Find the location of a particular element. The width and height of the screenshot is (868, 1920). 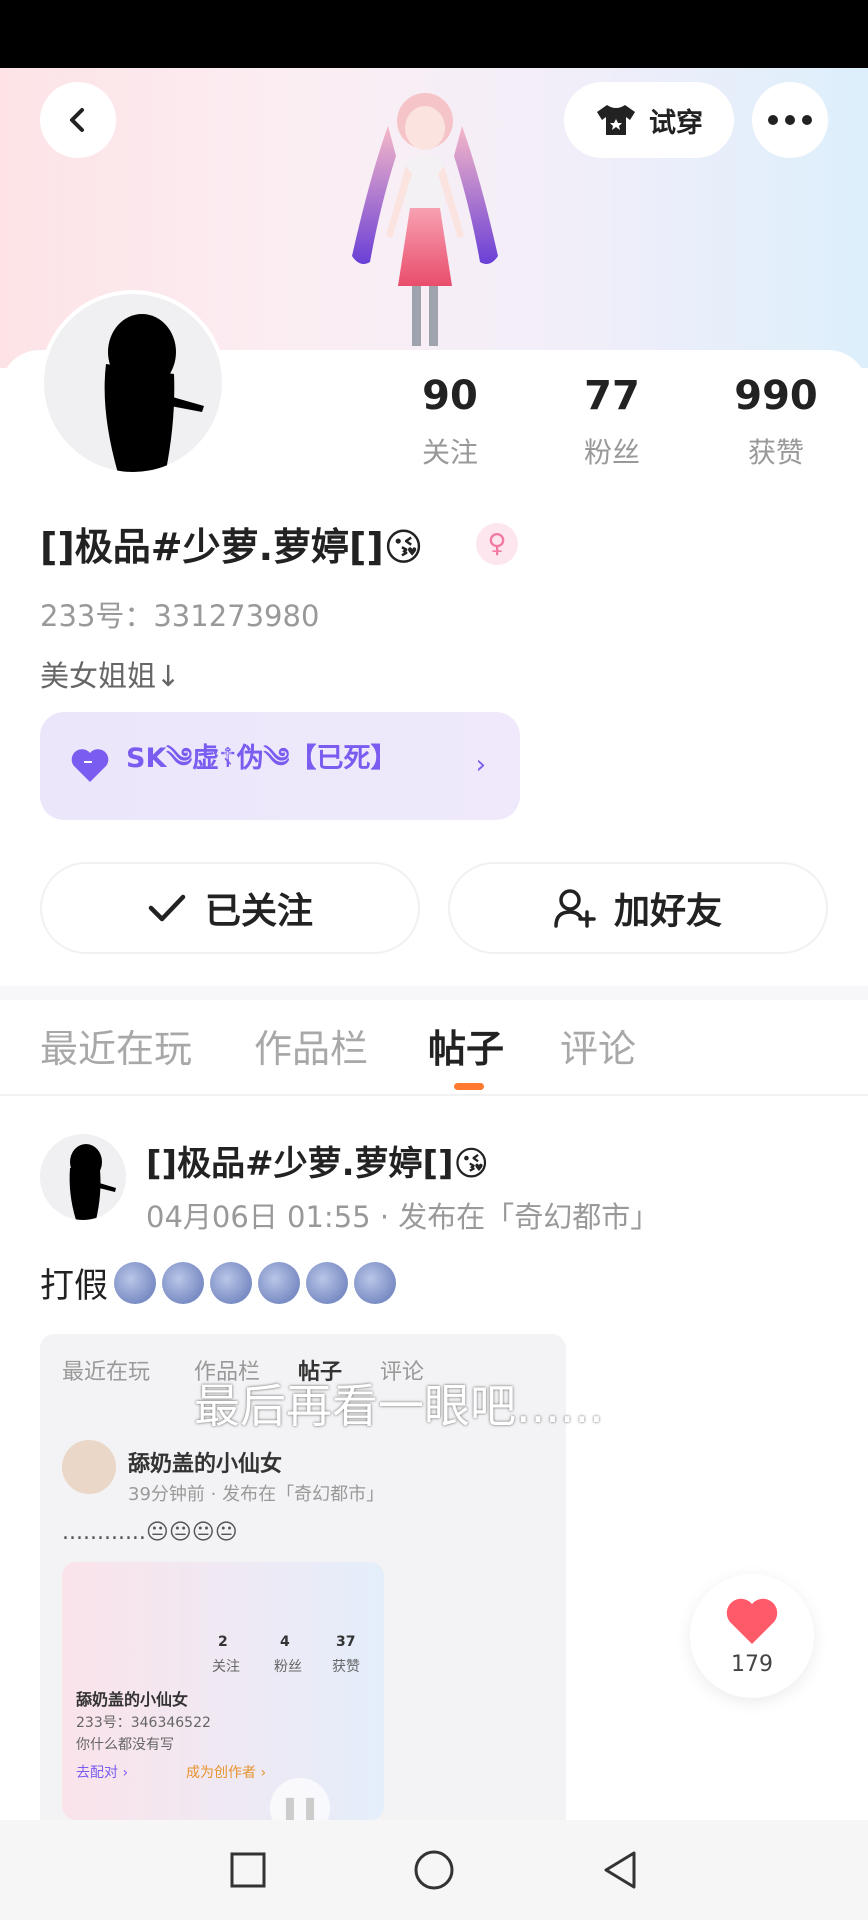

user-id: 233号：331273980 is located at coordinates (179, 614).